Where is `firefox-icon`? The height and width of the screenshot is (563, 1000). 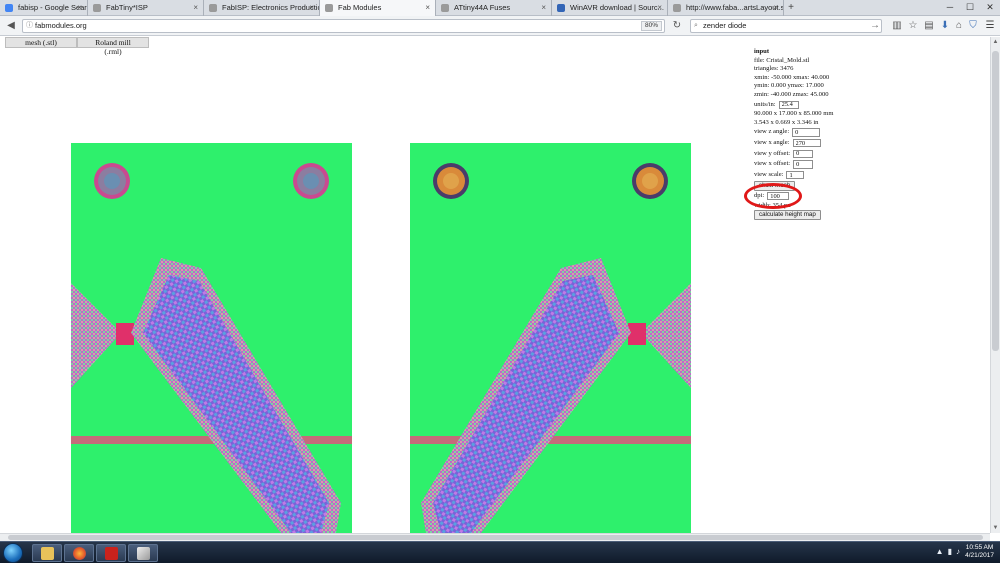
firefox-icon is located at coordinates (79, 553).